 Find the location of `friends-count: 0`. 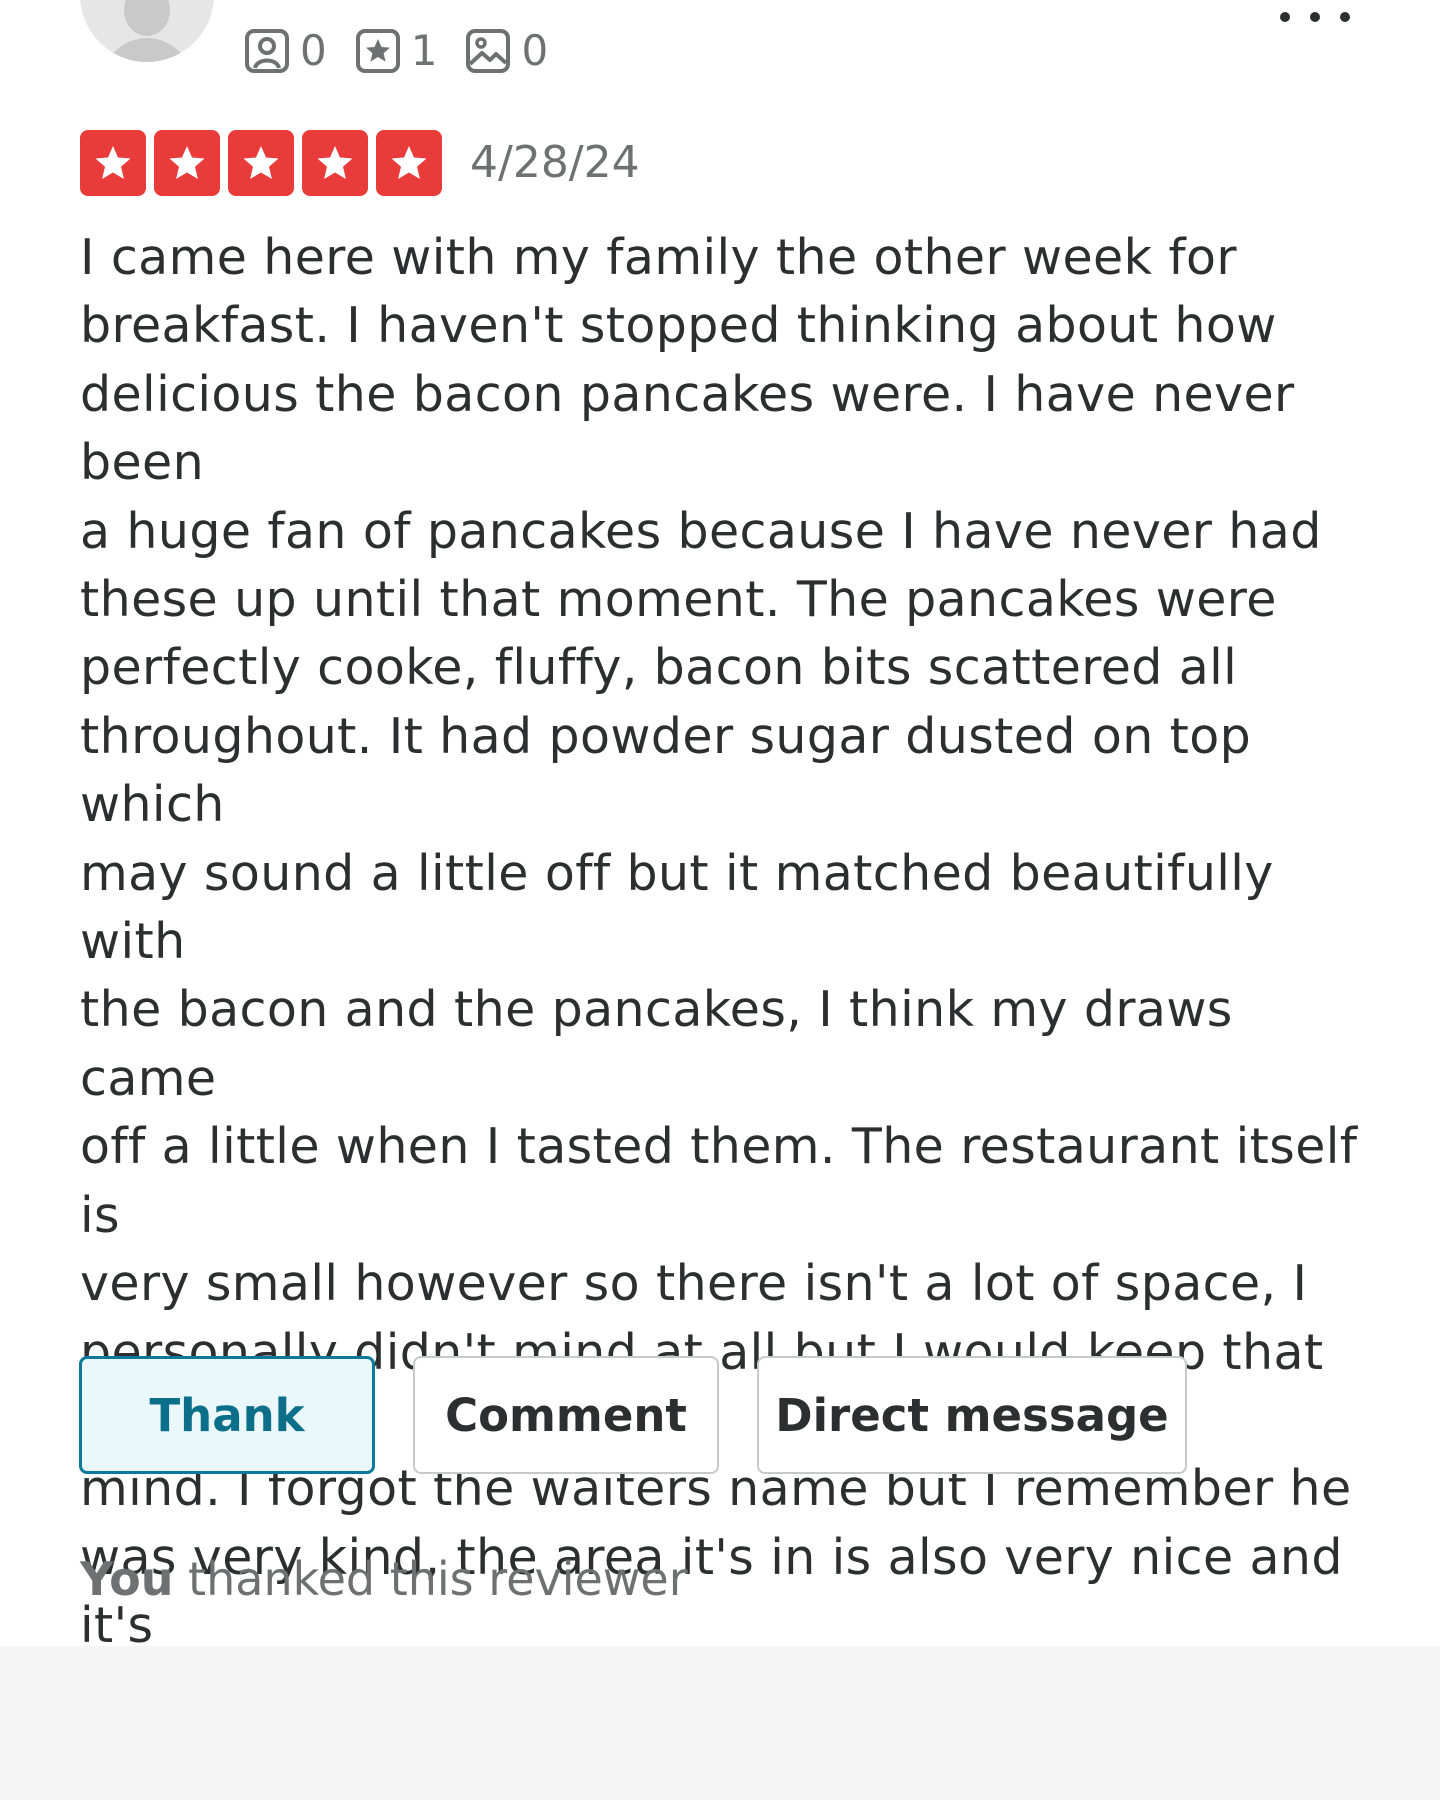

friends-count: 0 is located at coordinates (313, 50).